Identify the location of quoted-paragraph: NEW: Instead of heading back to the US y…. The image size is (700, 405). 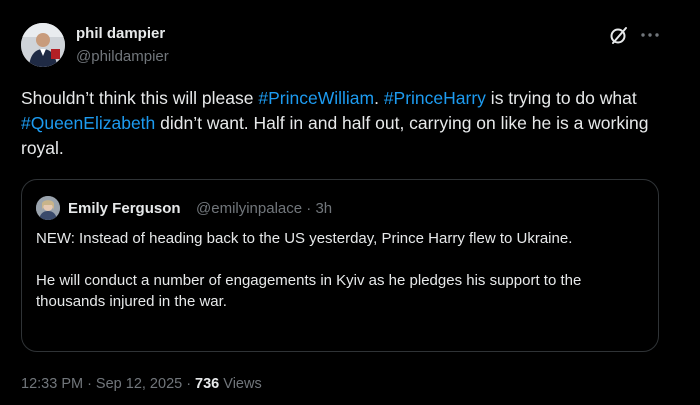
(304, 238).